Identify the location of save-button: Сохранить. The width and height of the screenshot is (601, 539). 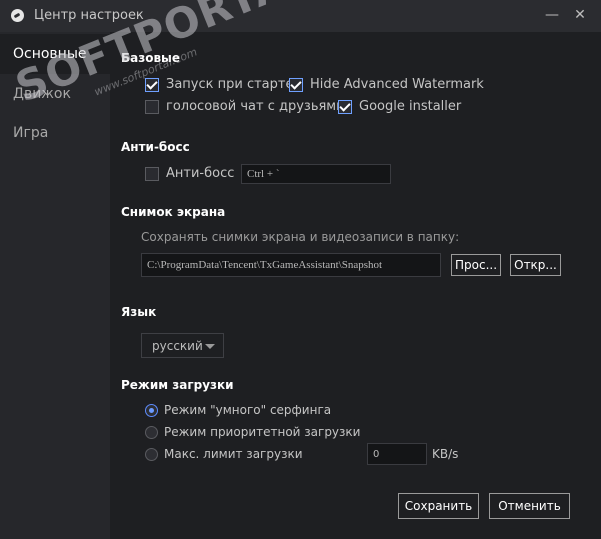
(438, 506).